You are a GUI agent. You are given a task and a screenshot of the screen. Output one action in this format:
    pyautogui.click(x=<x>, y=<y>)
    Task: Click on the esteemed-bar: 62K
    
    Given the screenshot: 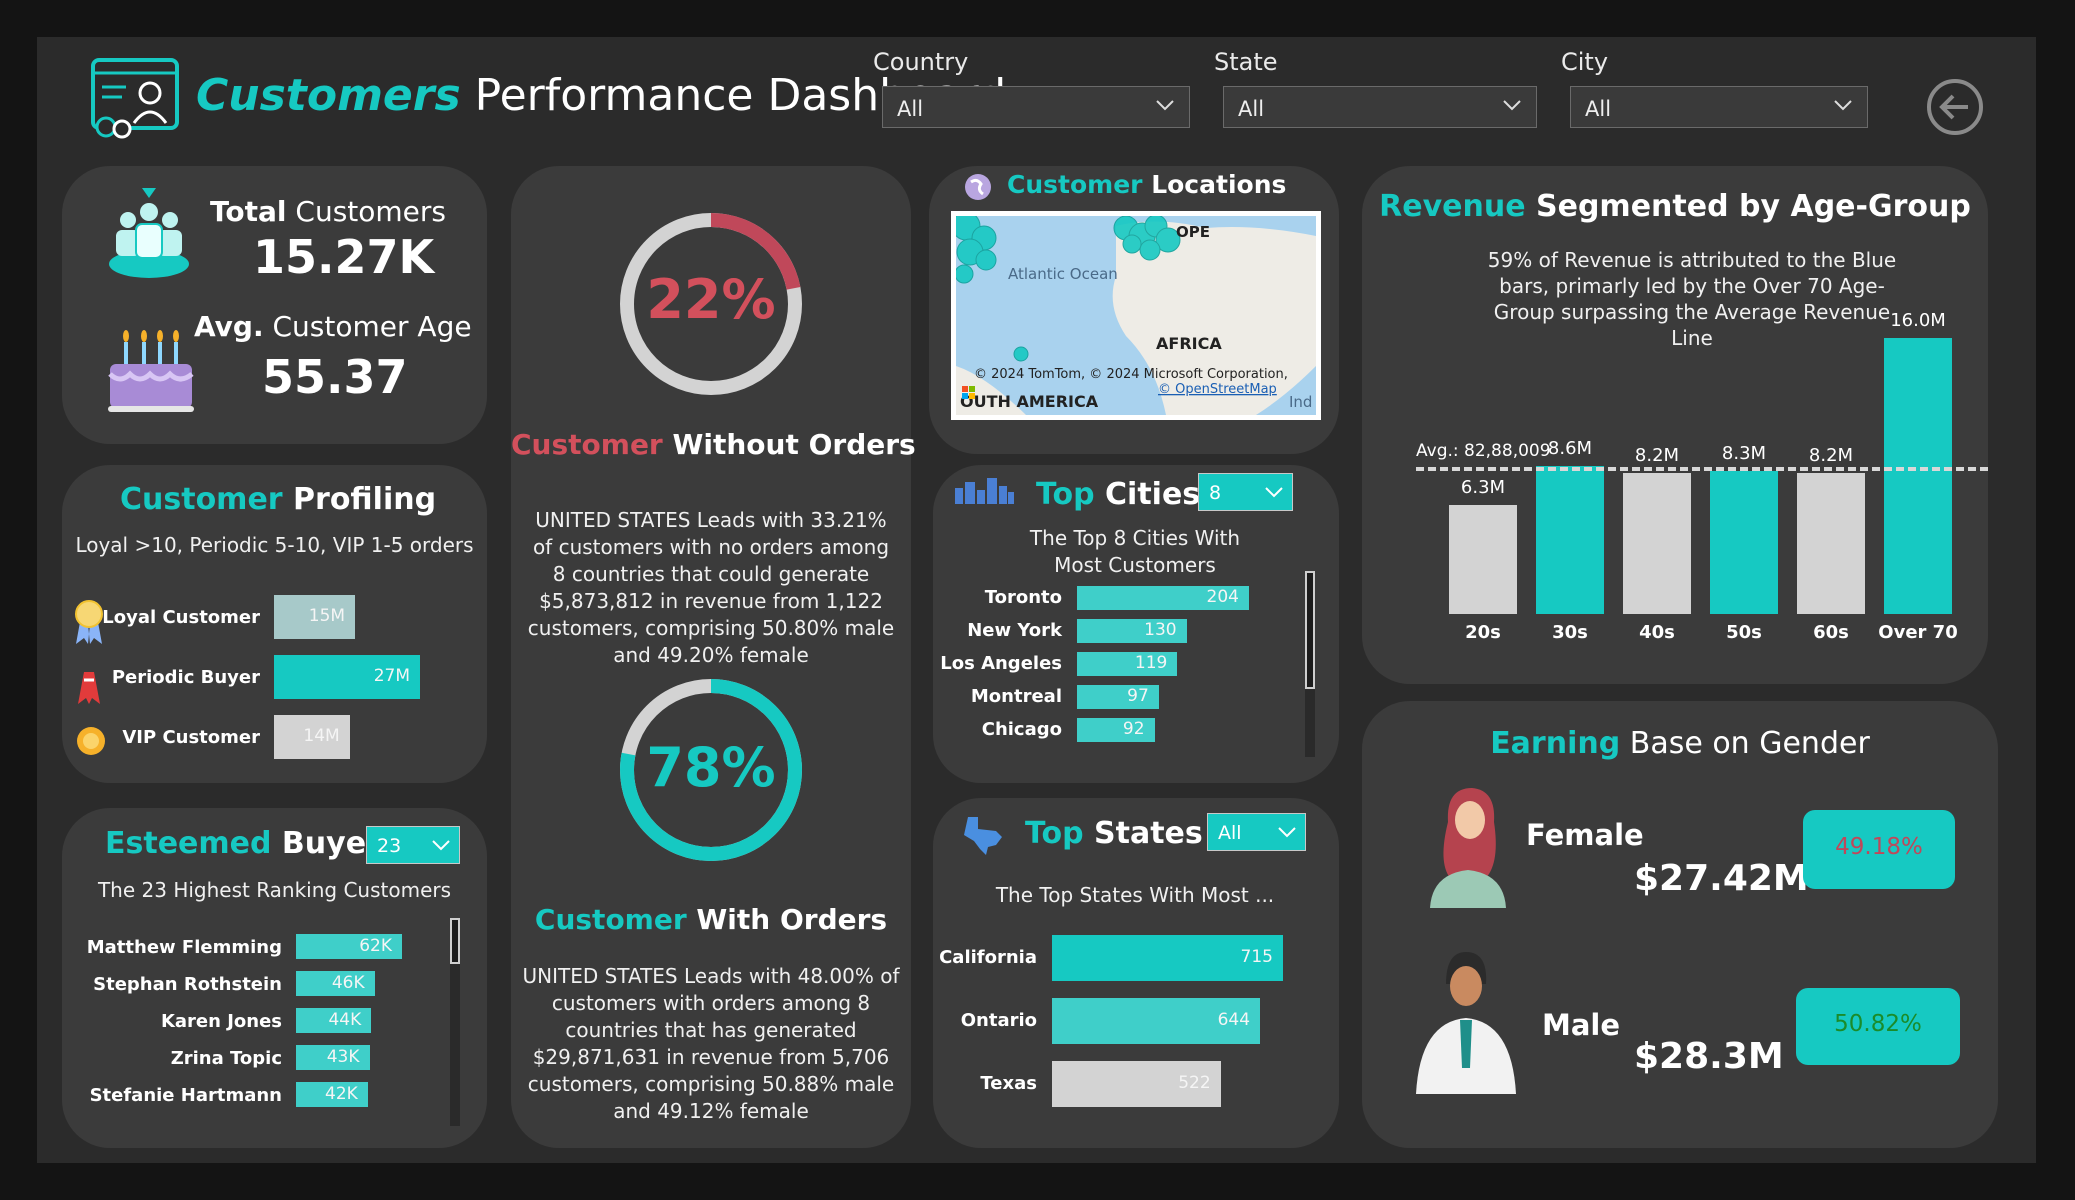 What is the action you would take?
    pyautogui.click(x=349, y=946)
    